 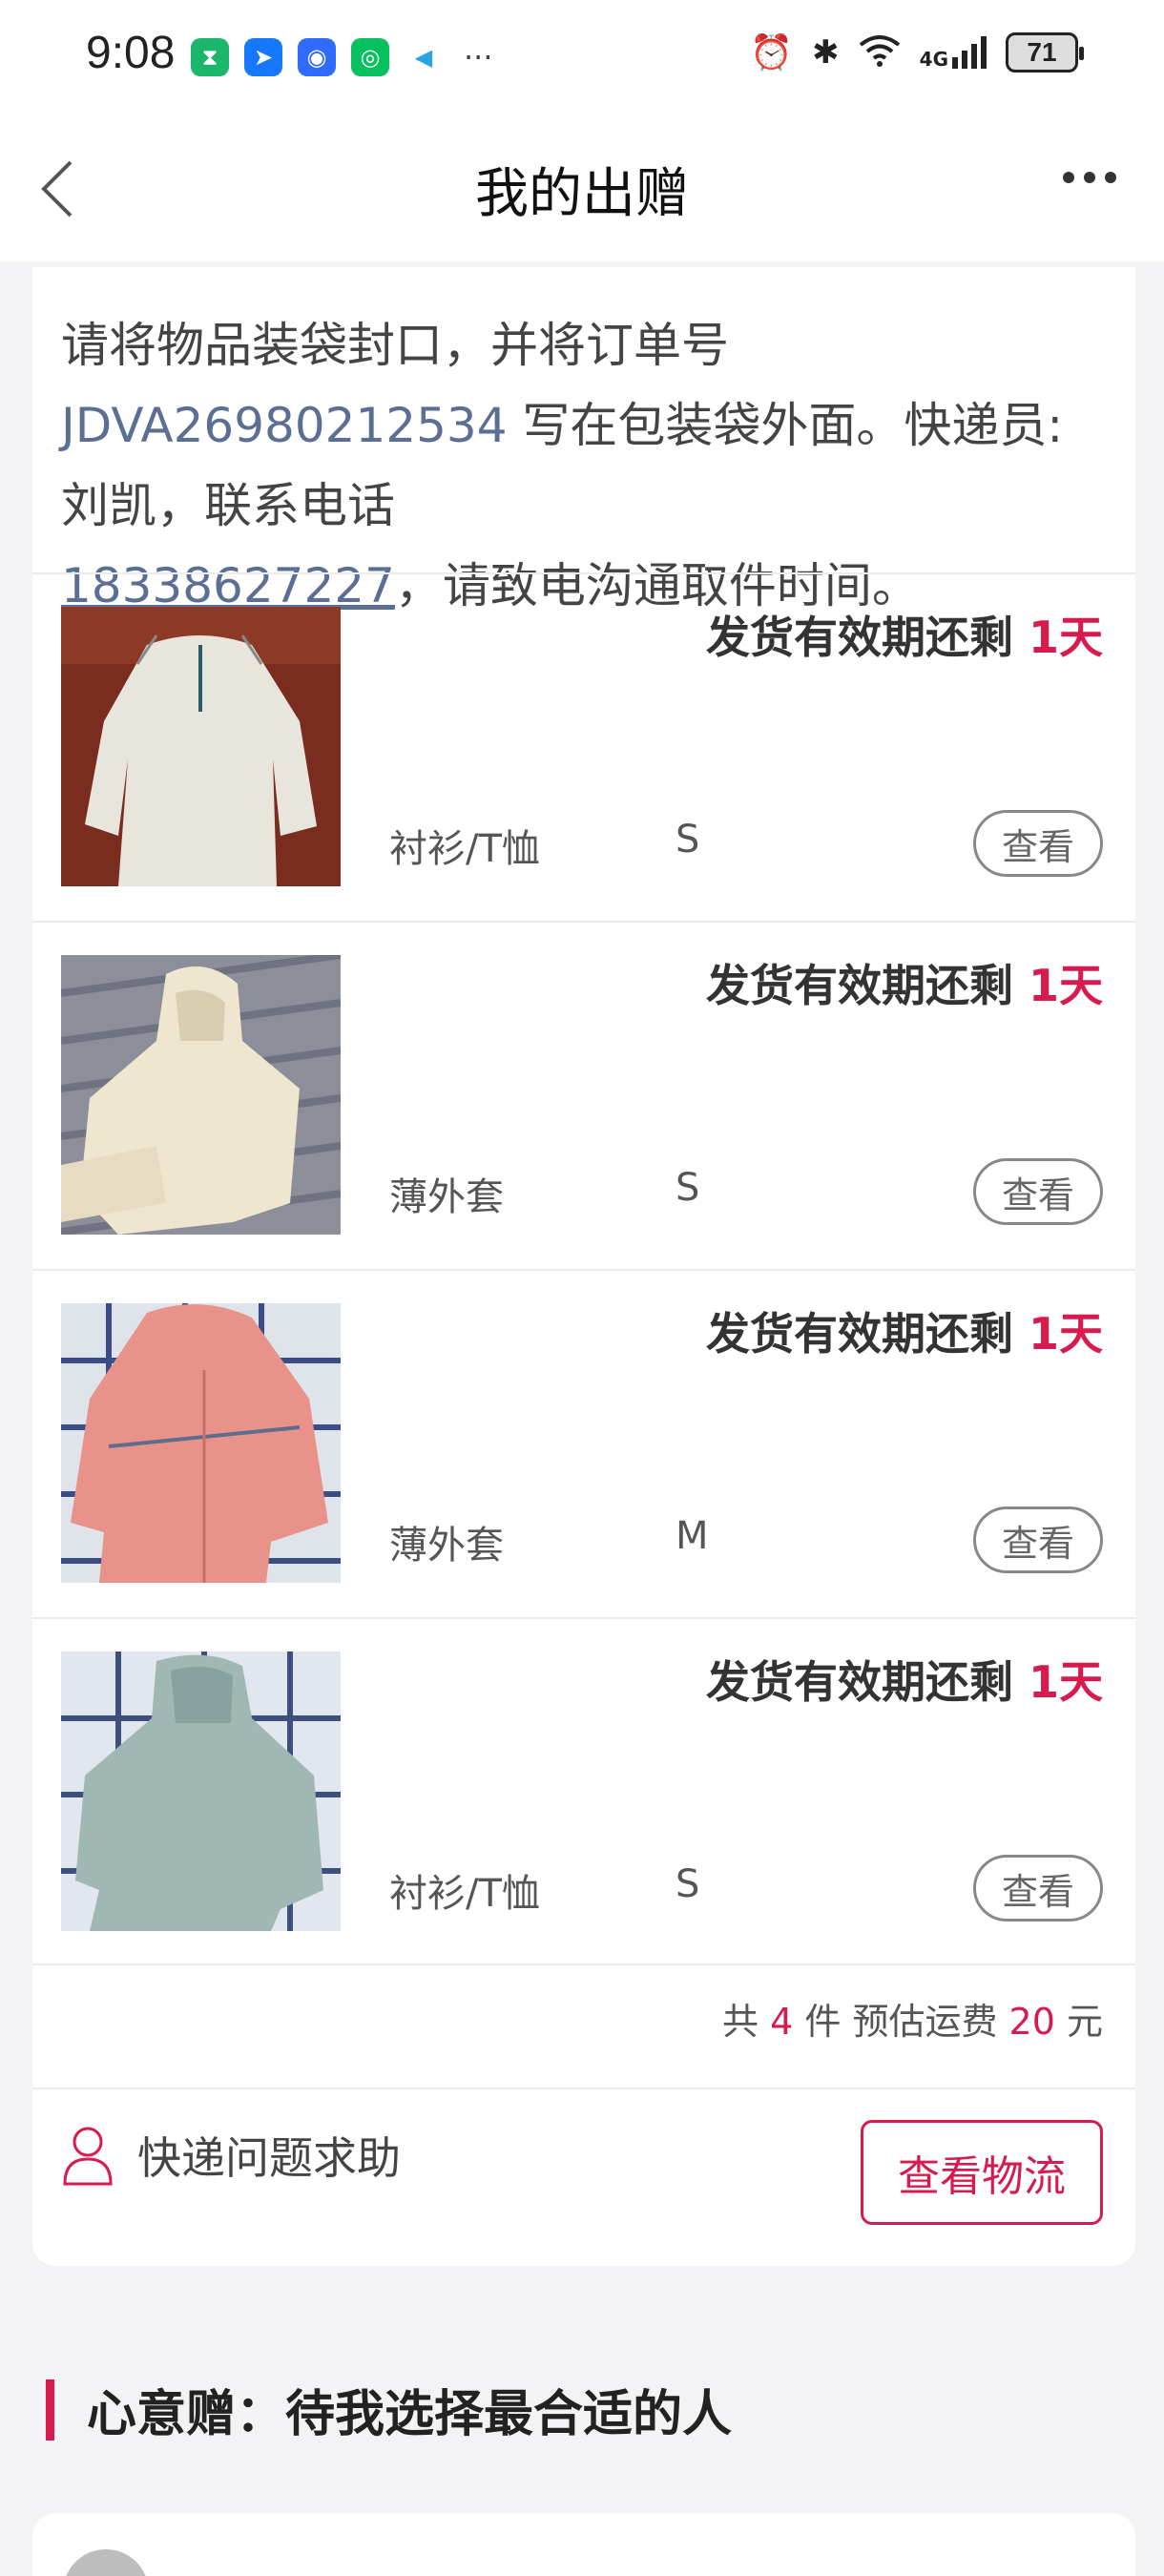 What do you see at coordinates (1045, 52) in the screenshot?
I see `battery-icon: 71` at bounding box center [1045, 52].